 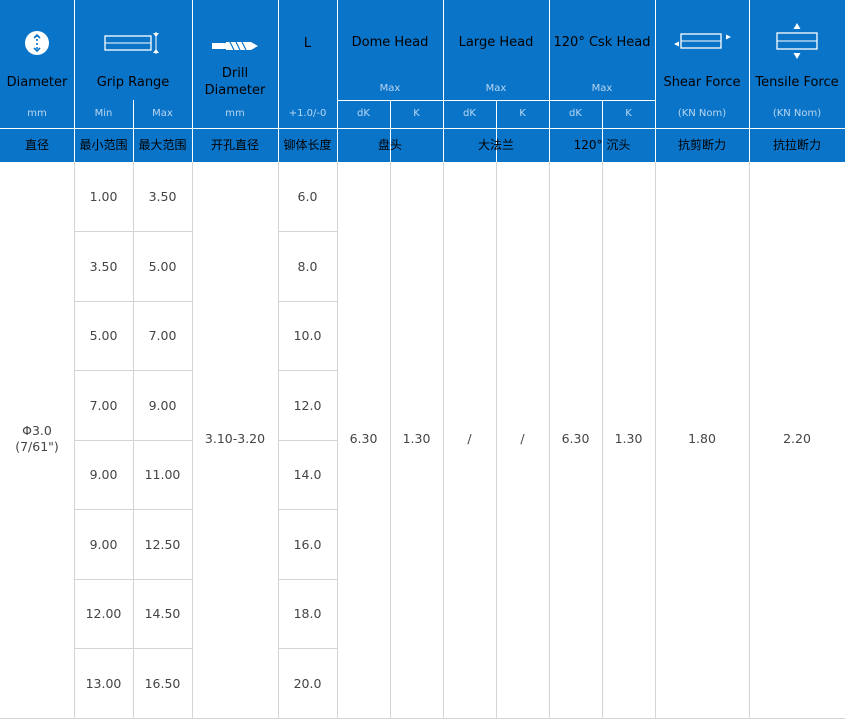 What do you see at coordinates (496, 42) in the screenshot?
I see `large-head-title: Large Head` at bounding box center [496, 42].